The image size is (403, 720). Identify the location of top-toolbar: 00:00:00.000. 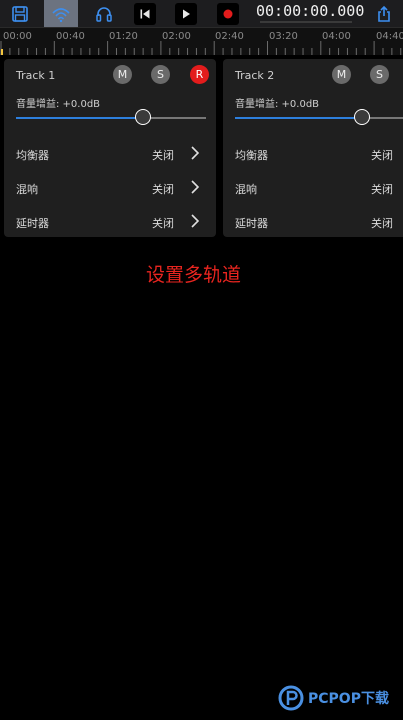
(201, 13).